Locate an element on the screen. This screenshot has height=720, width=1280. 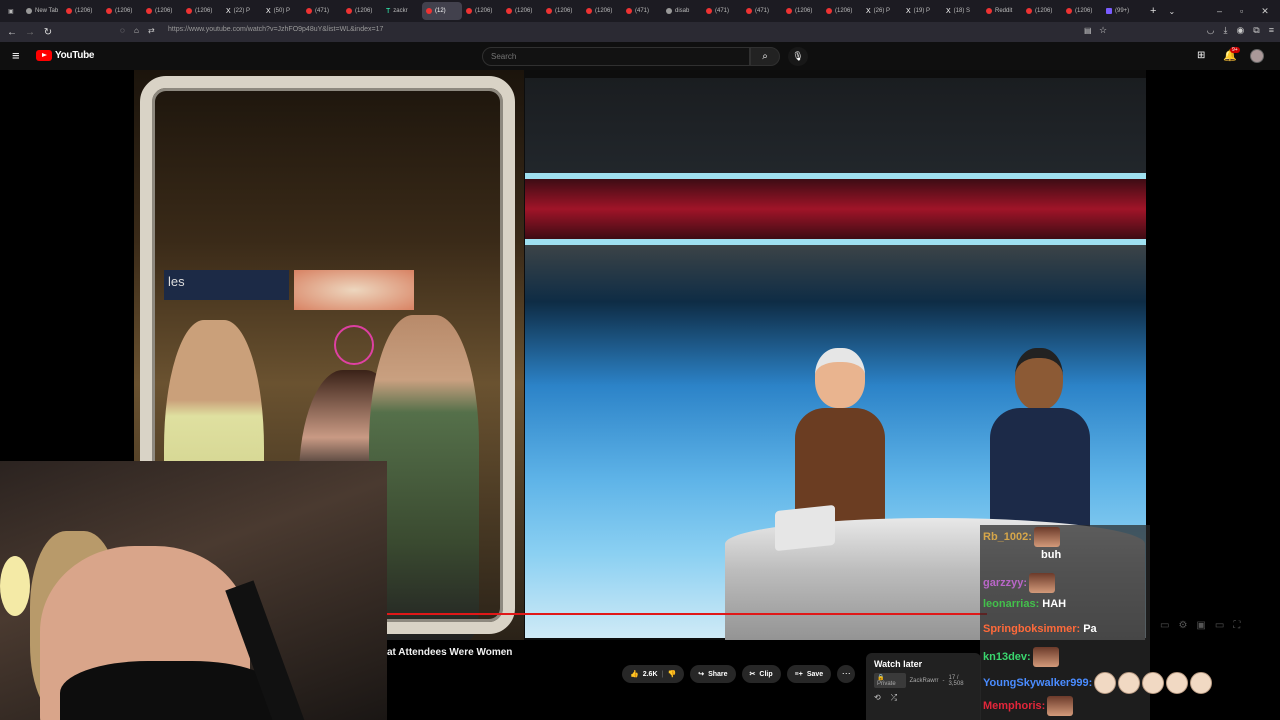
reload-button: ↻ is located at coordinates (48, 32).